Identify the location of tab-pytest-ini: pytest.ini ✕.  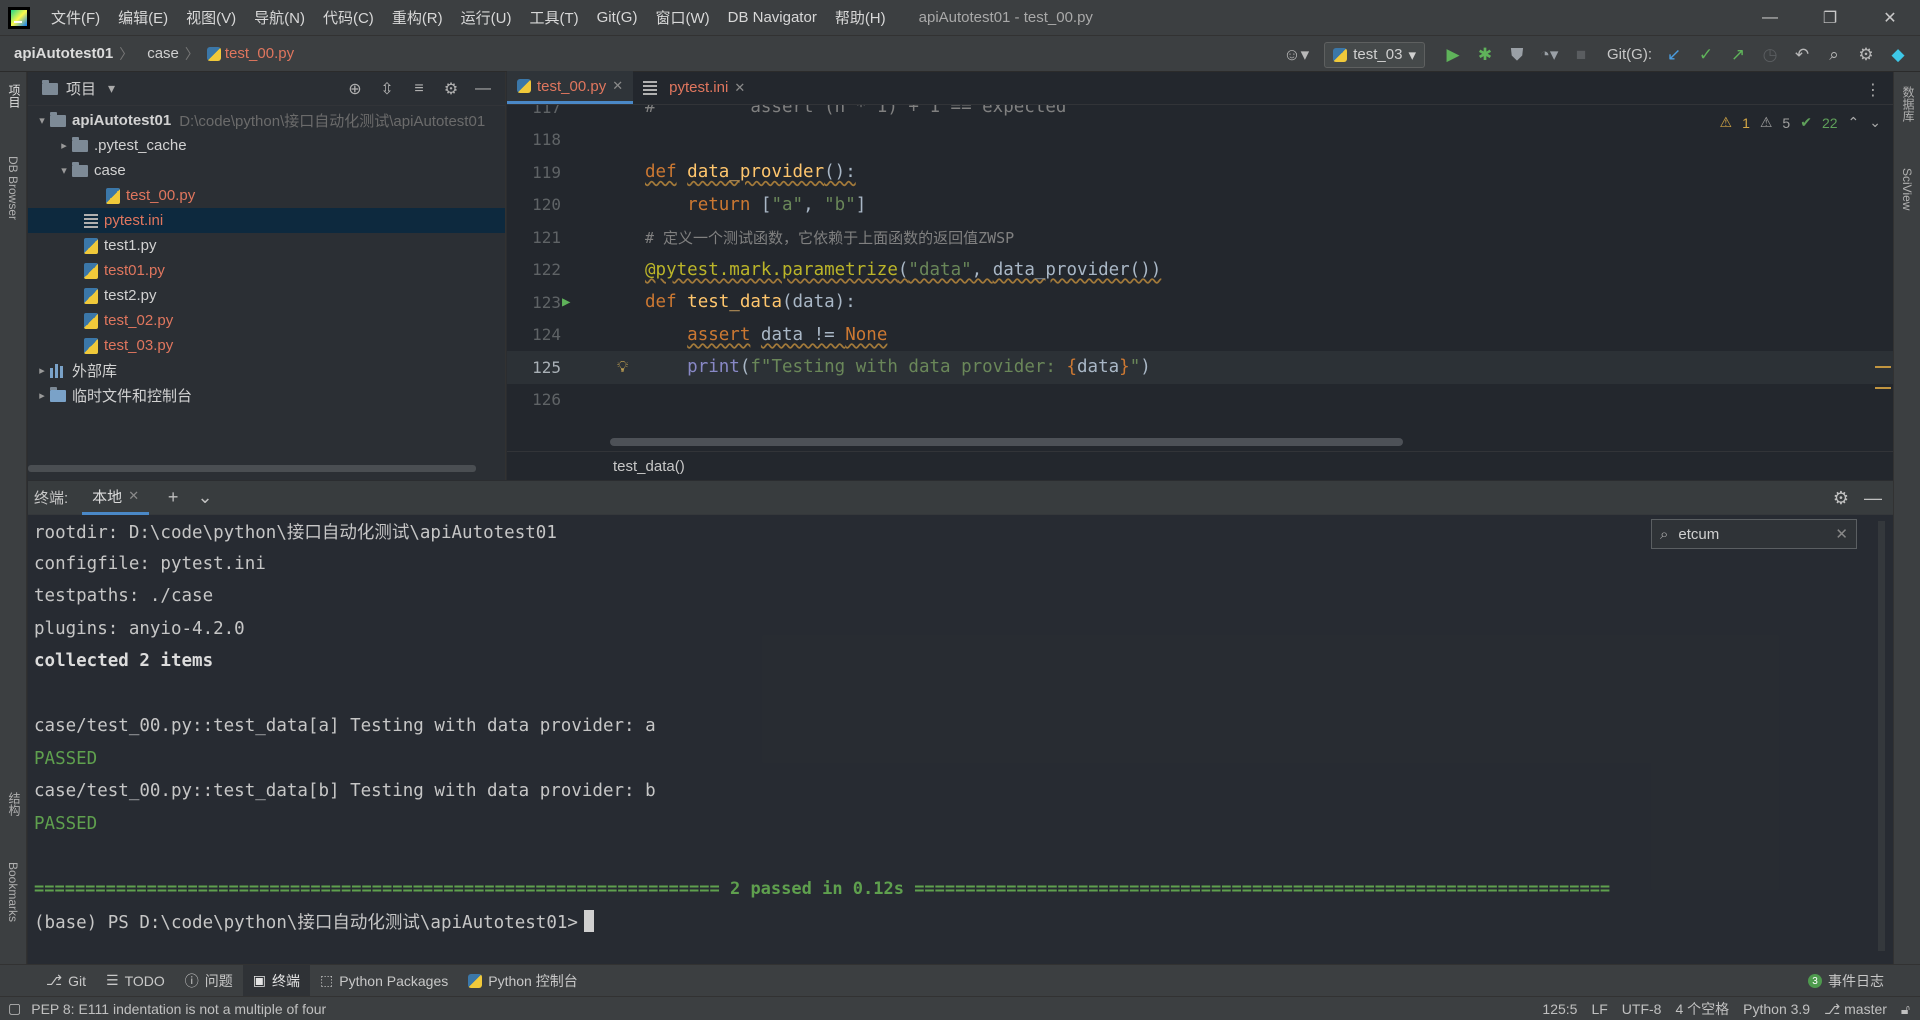
(694, 87).